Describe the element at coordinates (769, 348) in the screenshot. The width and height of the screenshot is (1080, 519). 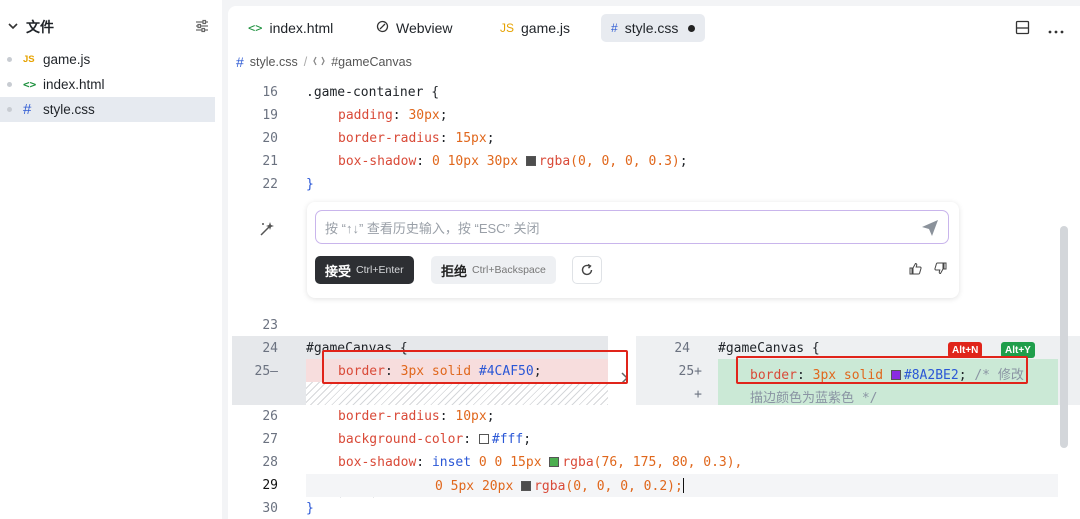
I see `code-line: #gameCanvas {` at that location.